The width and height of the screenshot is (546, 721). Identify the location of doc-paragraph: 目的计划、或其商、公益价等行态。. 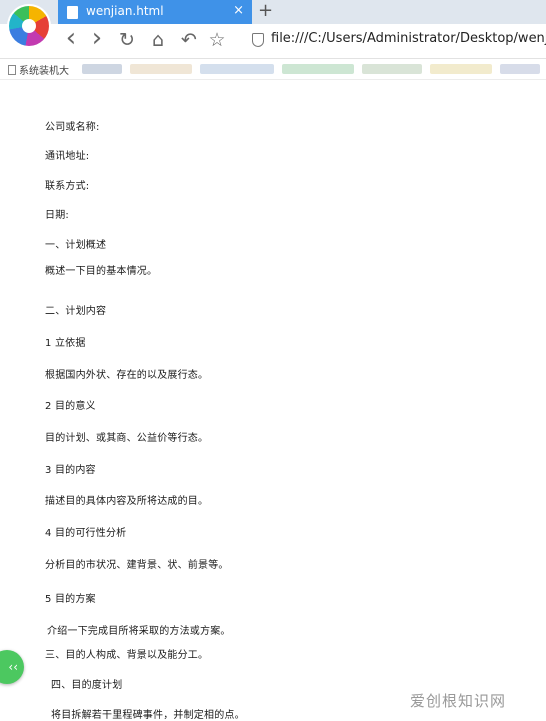
(127, 438).